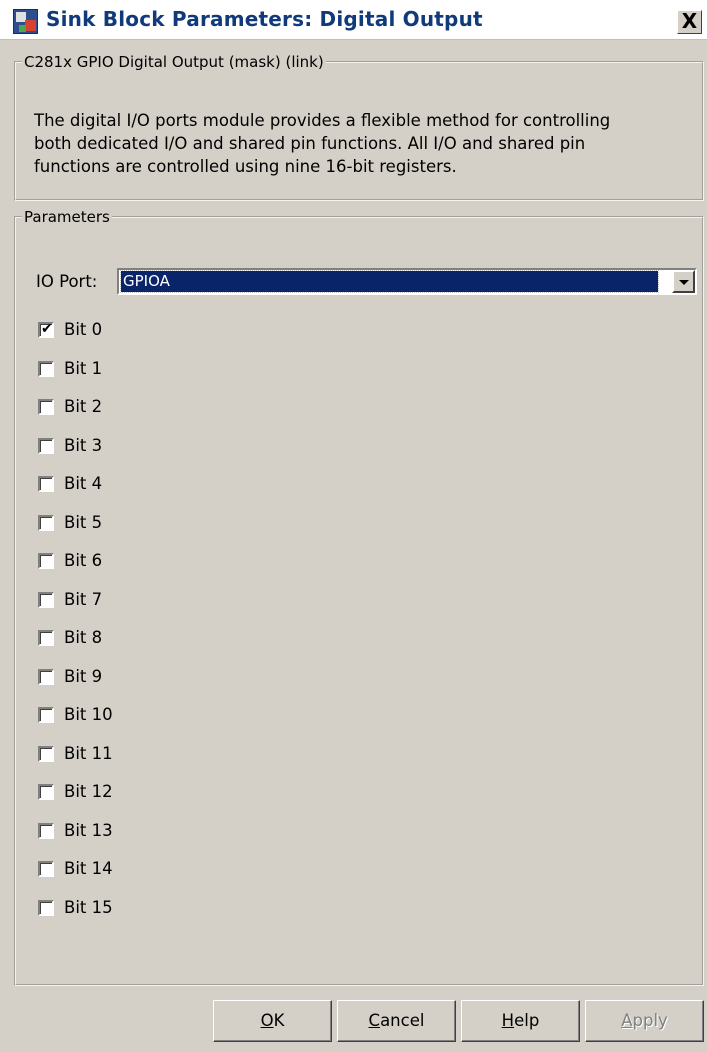  Describe the element at coordinates (83, 637) in the screenshot. I see `bit-8-label: Bit 8` at that location.